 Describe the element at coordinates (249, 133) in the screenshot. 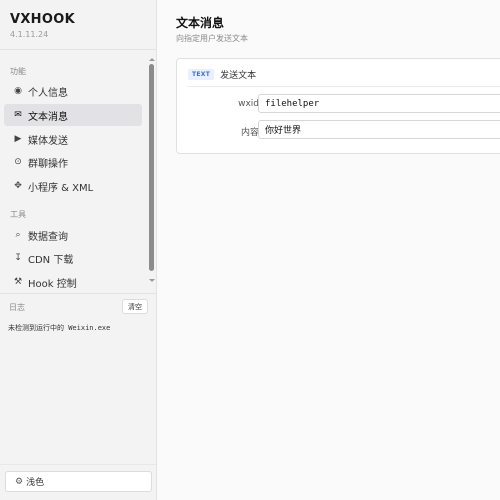

I see `content-label: 内容` at that location.